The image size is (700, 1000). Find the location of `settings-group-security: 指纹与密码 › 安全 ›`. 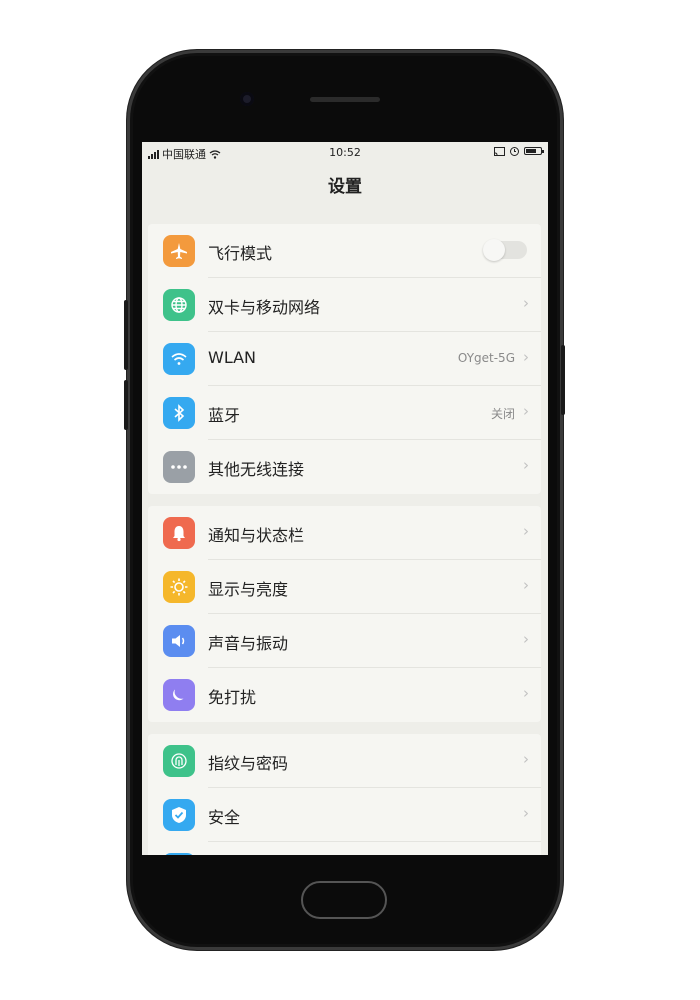

settings-group-security: 指纹与密码 › 安全 › is located at coordinates (344, 794).